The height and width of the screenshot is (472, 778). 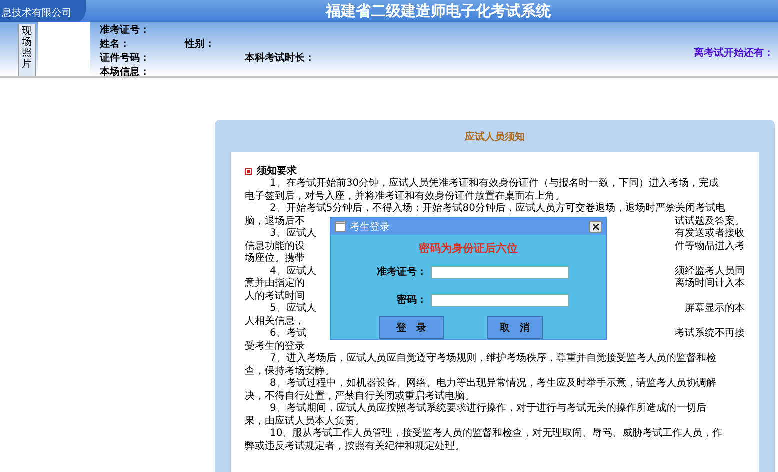 I want to click on close-icon, so click(x=595, y=227).